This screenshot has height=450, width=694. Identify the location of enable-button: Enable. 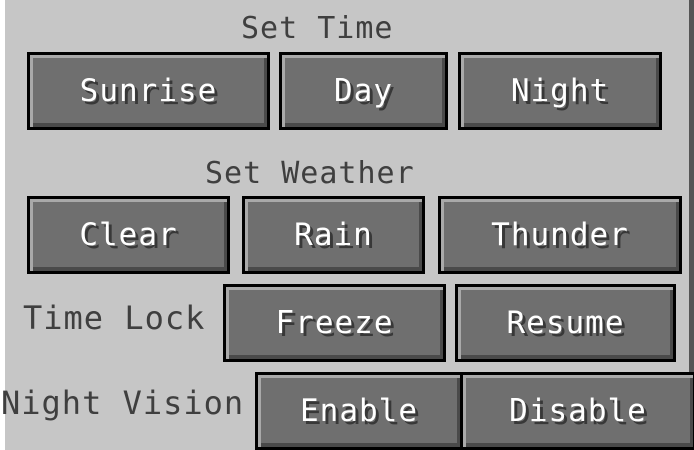
(359, 411).